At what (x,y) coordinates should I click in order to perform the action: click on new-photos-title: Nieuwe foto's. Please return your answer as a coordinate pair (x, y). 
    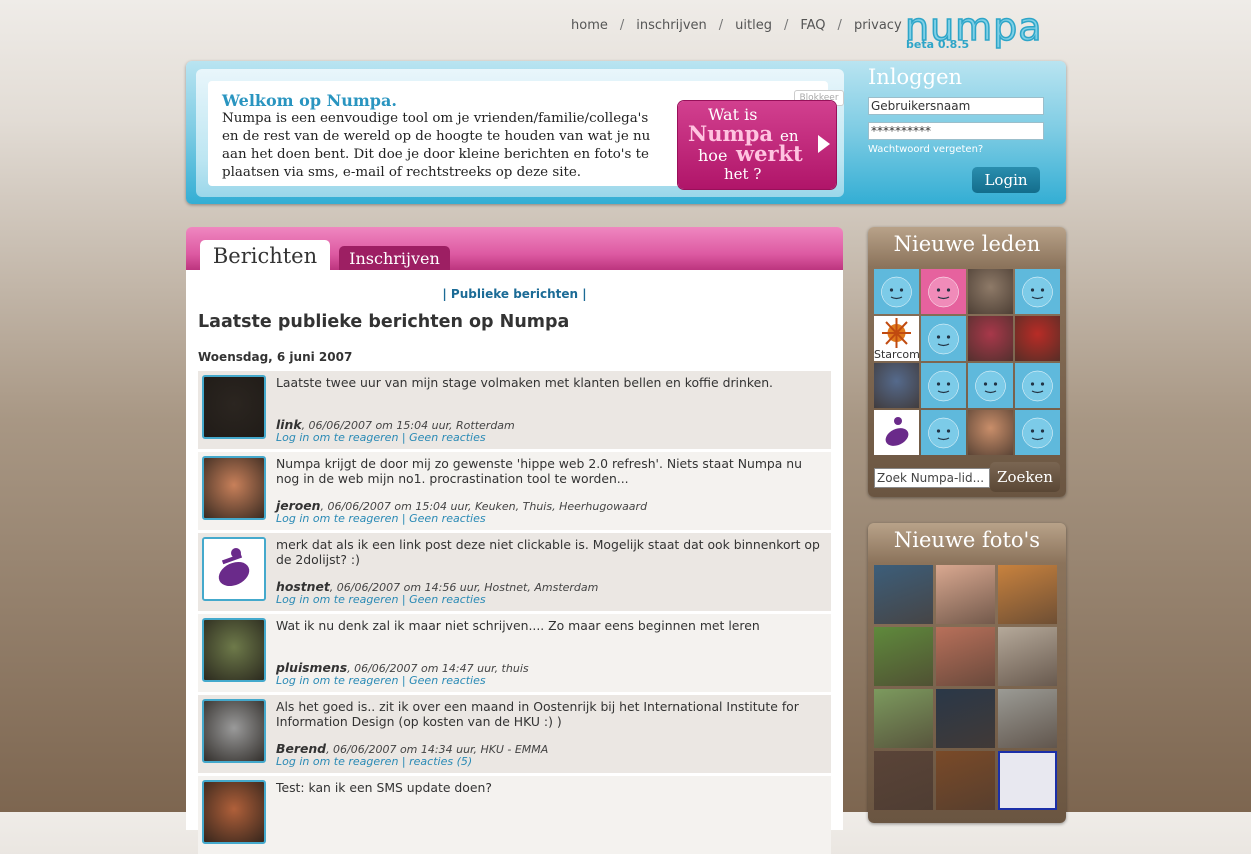
    Looking at the image, I should click on (967, 540).